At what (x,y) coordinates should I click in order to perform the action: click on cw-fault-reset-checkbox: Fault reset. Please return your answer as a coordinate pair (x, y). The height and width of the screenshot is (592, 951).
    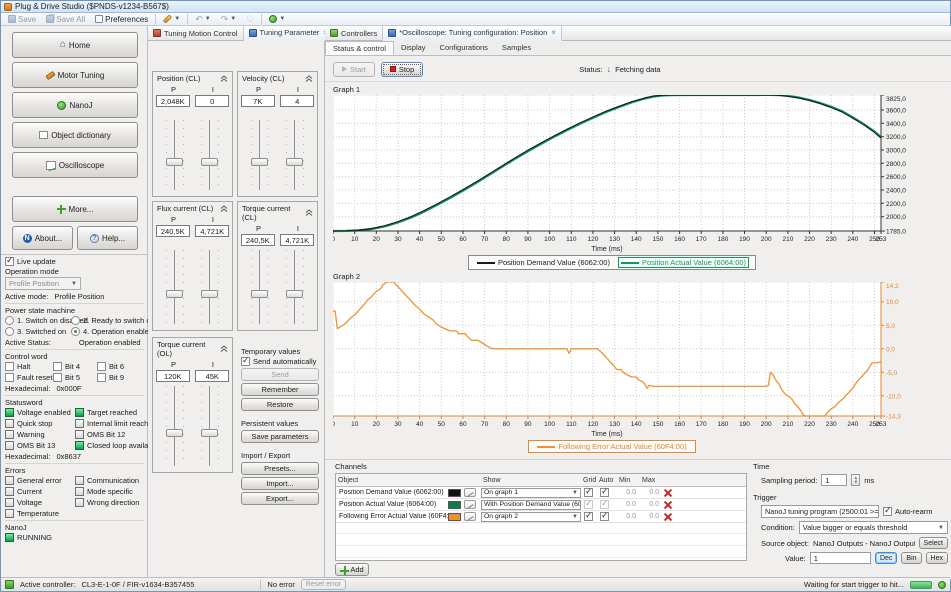
    Looking at the image, I should click on (29, 377).